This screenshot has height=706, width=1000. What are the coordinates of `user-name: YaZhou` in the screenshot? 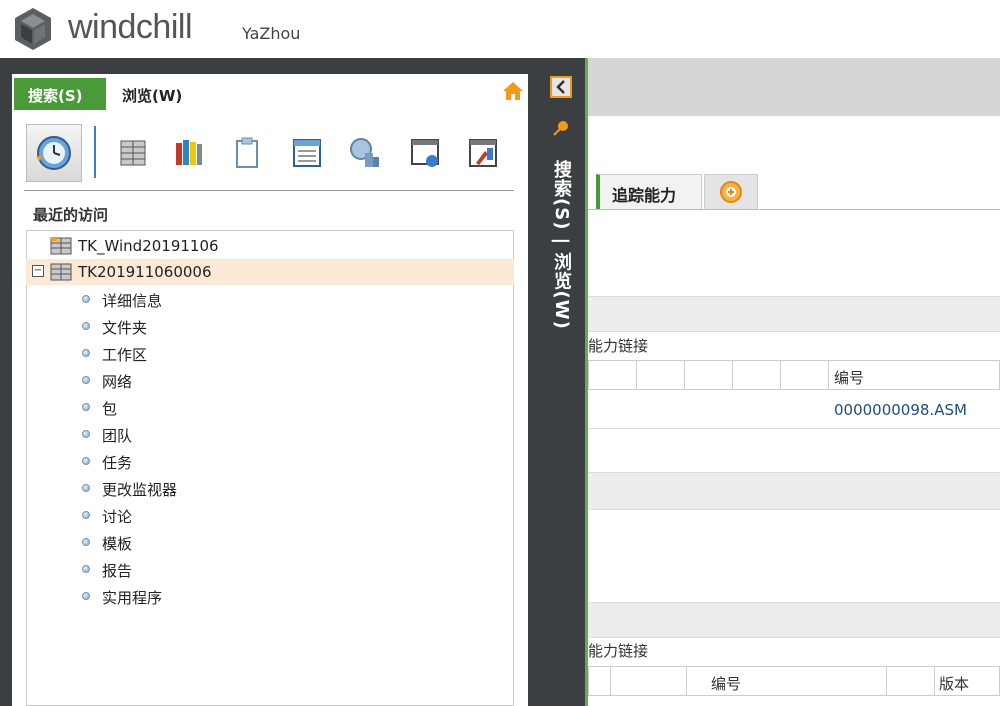 It's located at (271, 33).